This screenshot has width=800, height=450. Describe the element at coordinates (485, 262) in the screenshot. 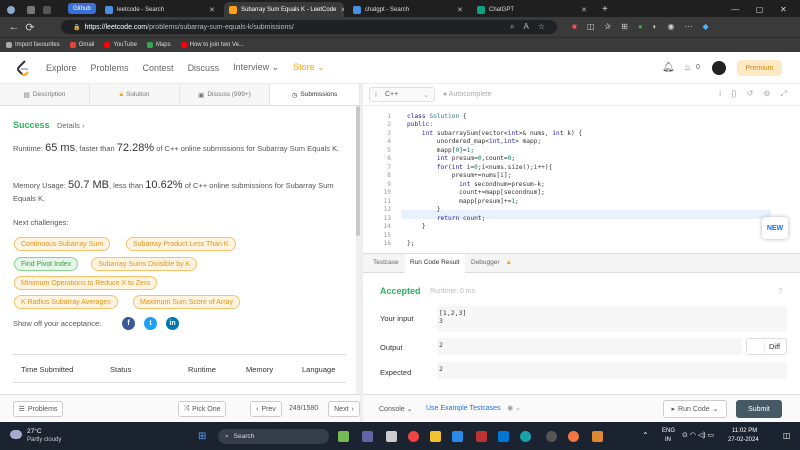

I see `tab-debugger: Debugger` at that location.